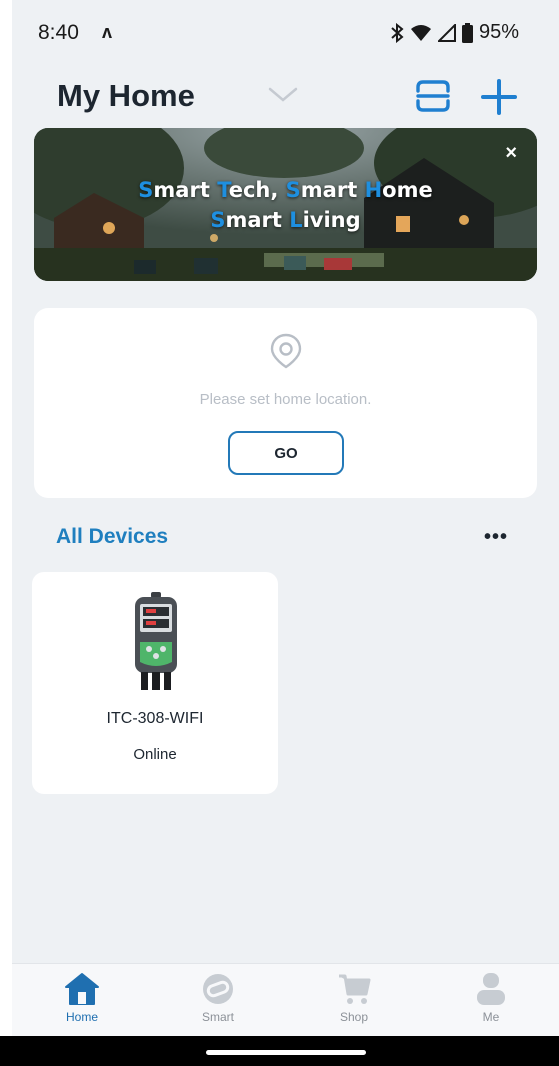  I want to click on home-icon, so click(82, 989).